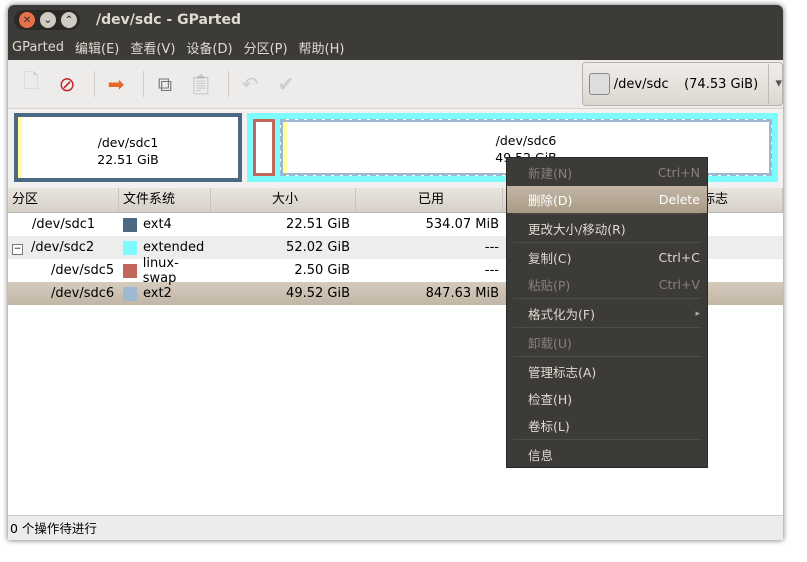 This screenshot has width=807, height=562. I want to click on column-used: 已用, so click(429, 200).